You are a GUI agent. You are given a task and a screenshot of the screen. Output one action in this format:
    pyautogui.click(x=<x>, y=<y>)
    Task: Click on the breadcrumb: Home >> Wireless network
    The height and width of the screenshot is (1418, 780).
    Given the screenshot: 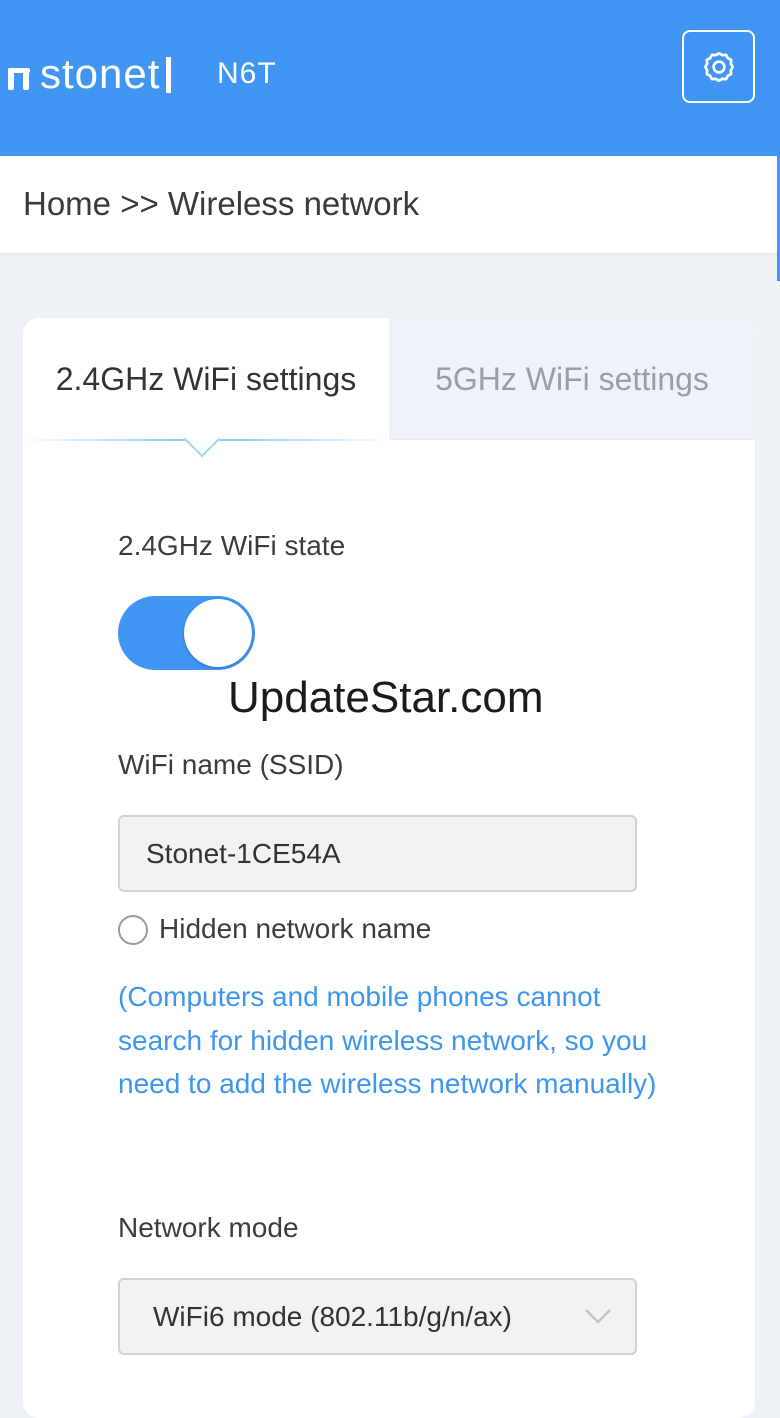 What is the action you would take?
    pyautogui.click(x=221, y=203)
    